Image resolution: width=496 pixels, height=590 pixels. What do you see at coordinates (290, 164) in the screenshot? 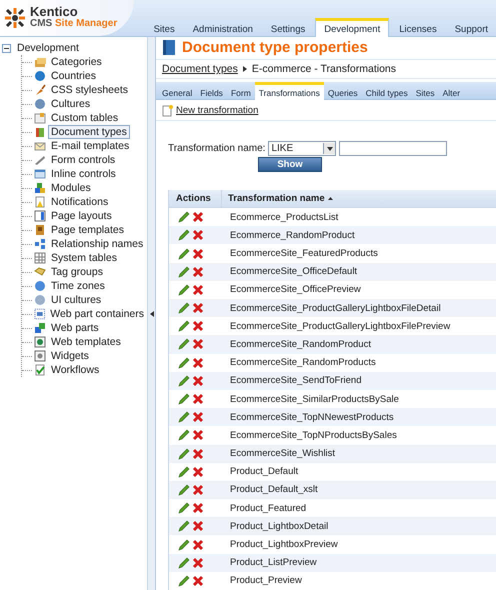
I see `show-button: Show` at bounding box center [290, 164].